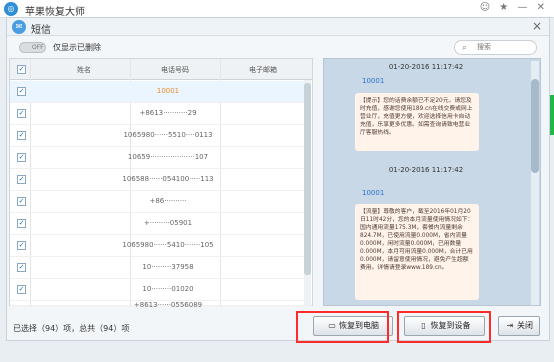 This screenshot has height=362, width=554. Describe the element at coordinates (263, 70) in the screenshot. I see `column-email: 电子邮箱` at that location.